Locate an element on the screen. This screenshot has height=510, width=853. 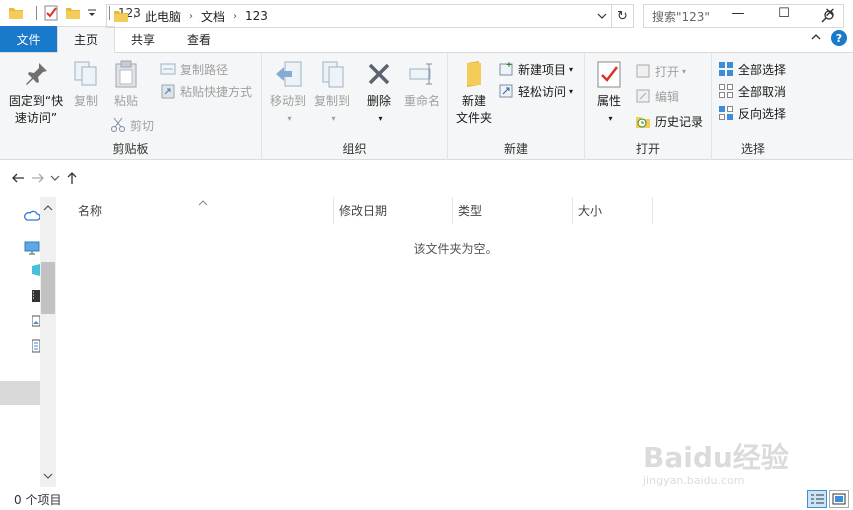
pictures-icon is located at coordinates (36, 322).